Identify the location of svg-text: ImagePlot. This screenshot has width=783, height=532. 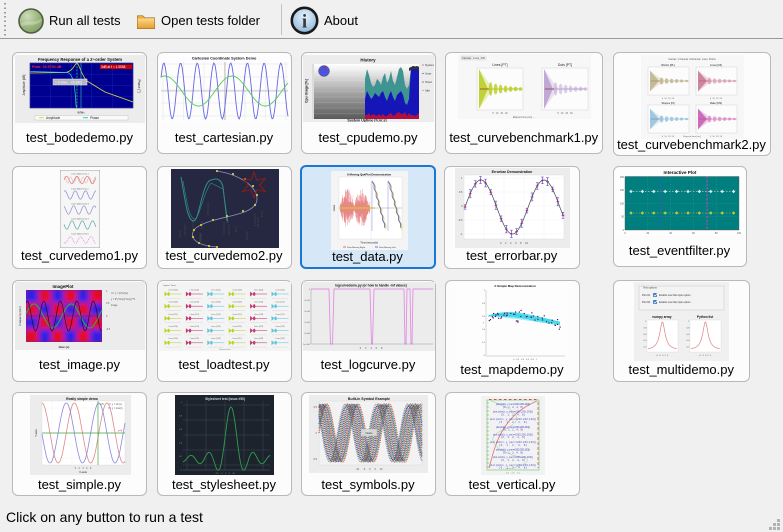
(64, 286).